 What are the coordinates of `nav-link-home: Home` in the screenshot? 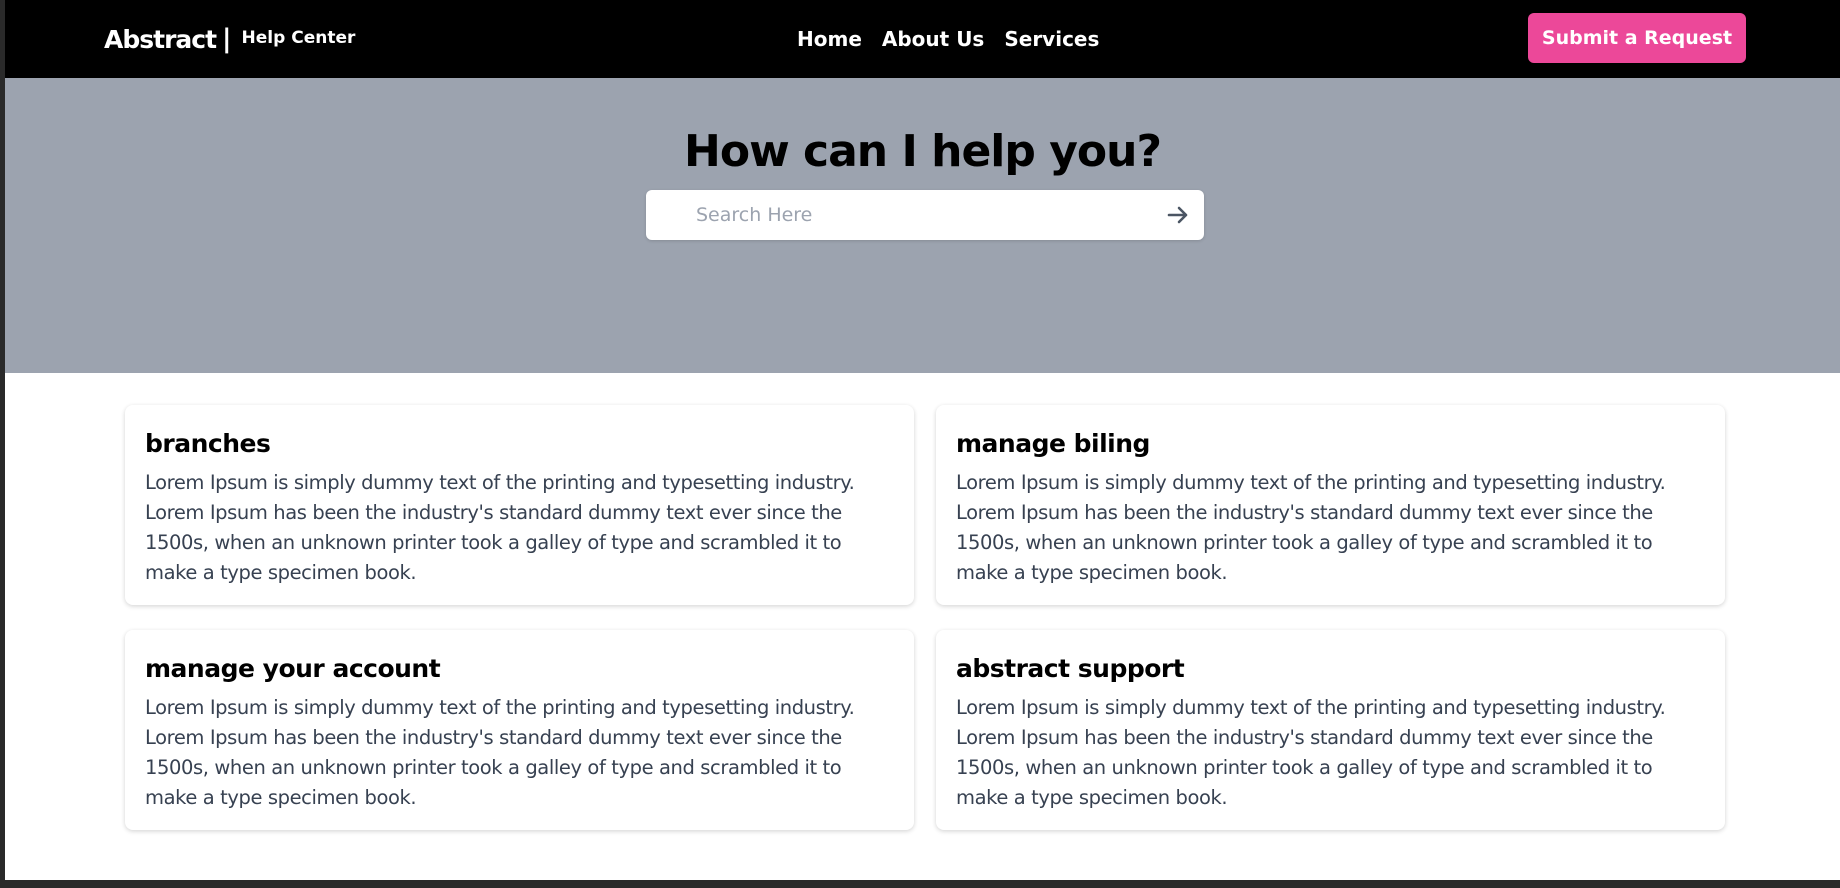 It's located at (829, 39).